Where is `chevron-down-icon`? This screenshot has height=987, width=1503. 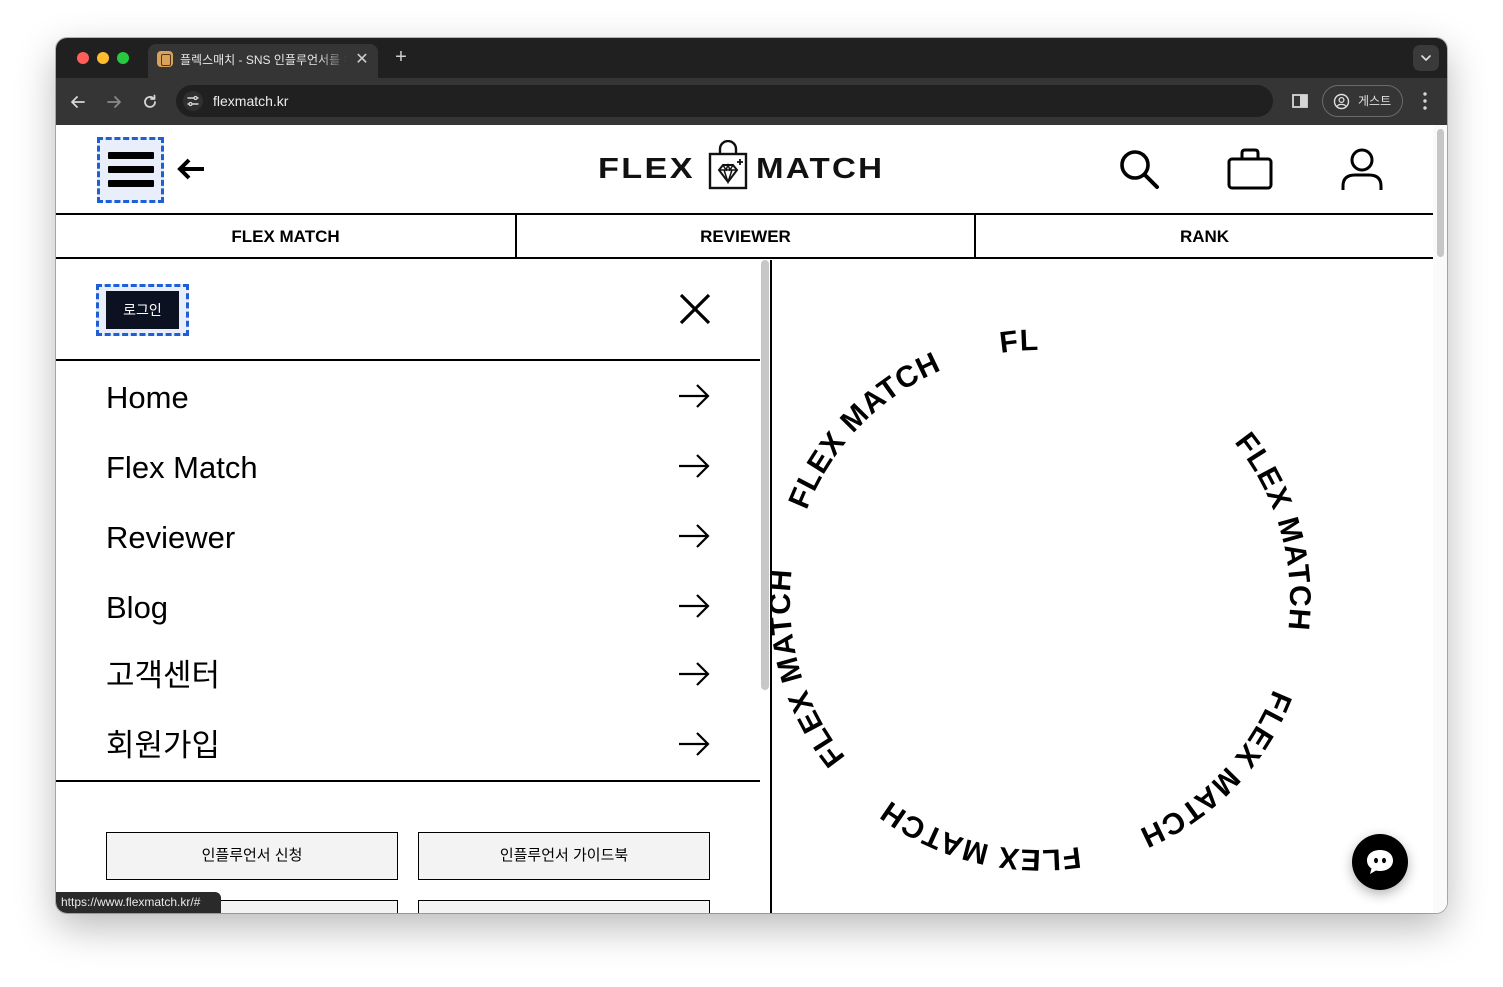
chevron-down-icon is located at coordinates (1426, 58).